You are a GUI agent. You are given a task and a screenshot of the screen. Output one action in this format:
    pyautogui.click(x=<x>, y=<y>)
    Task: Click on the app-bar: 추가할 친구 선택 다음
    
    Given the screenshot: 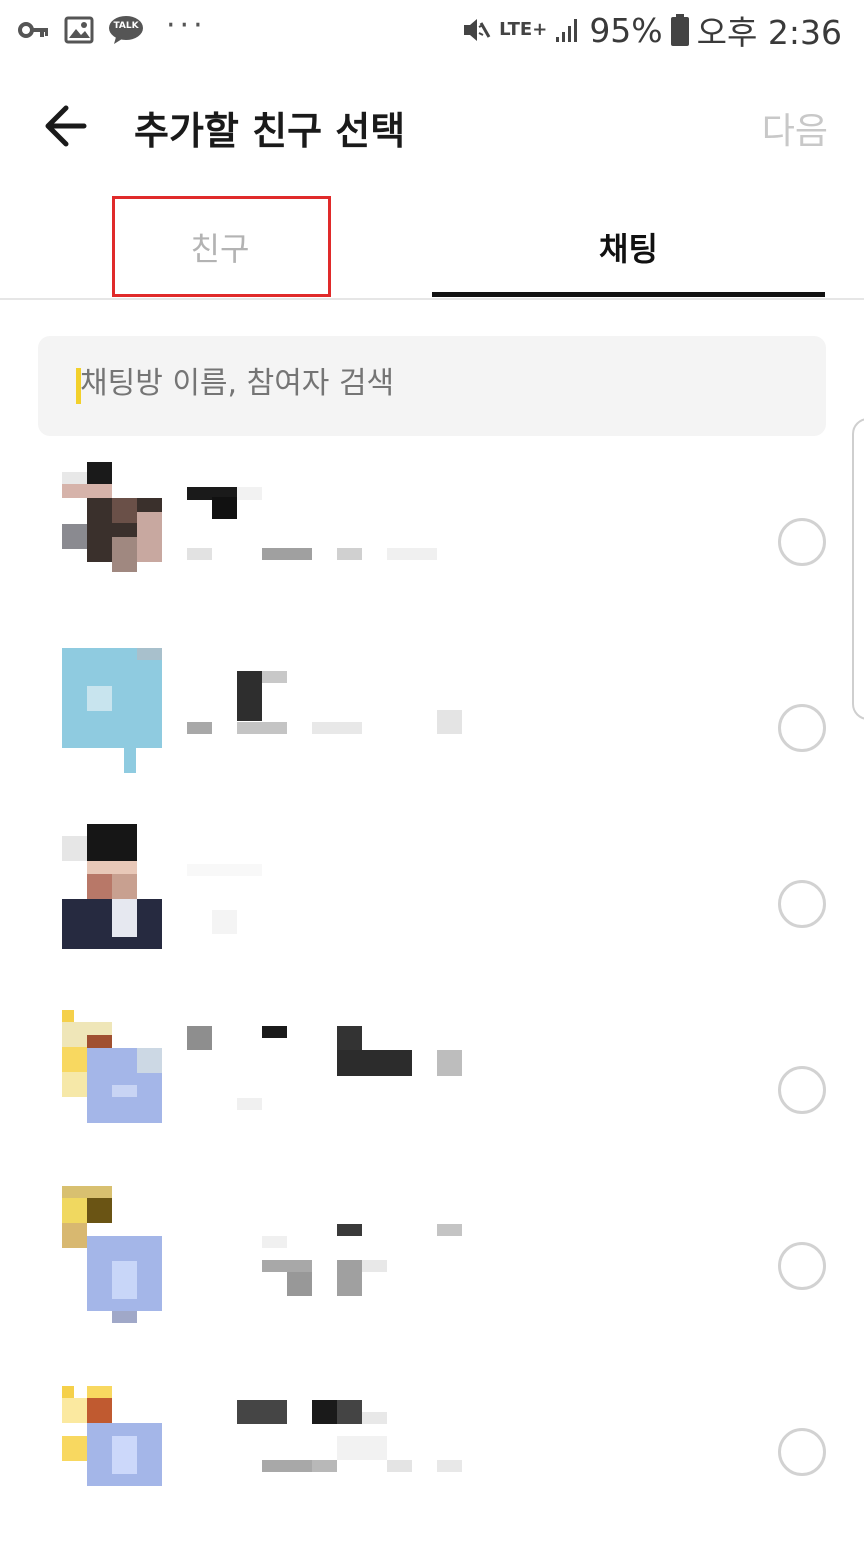 What is the action you would take?
    pyautogui.click(x=432, y=125)
    